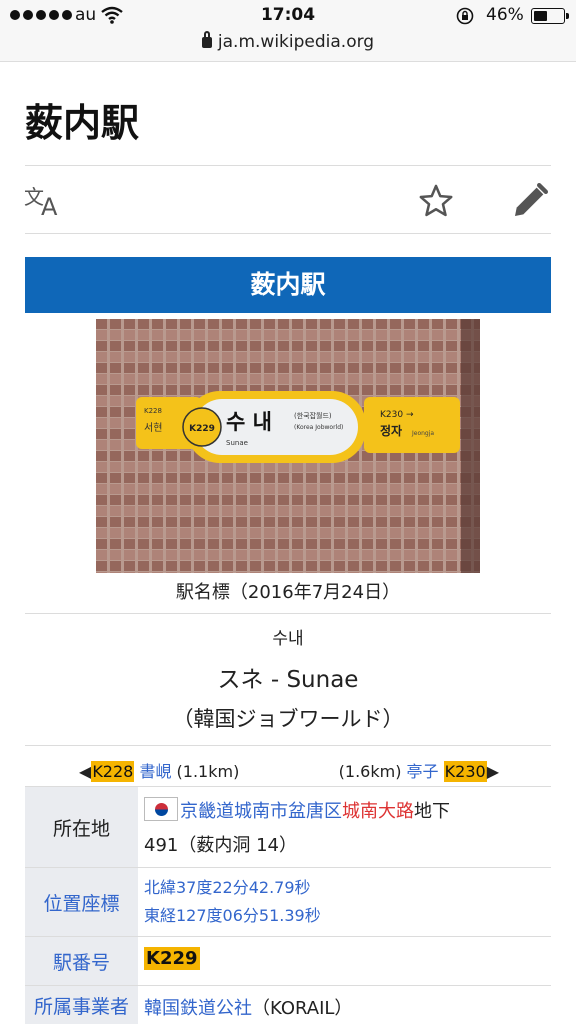 Image resolution: width=576 pixels, height=1024 pixels. I want to click on operator-value: 韓国鉄道公社（KORAIL）, so click(347, 1007).